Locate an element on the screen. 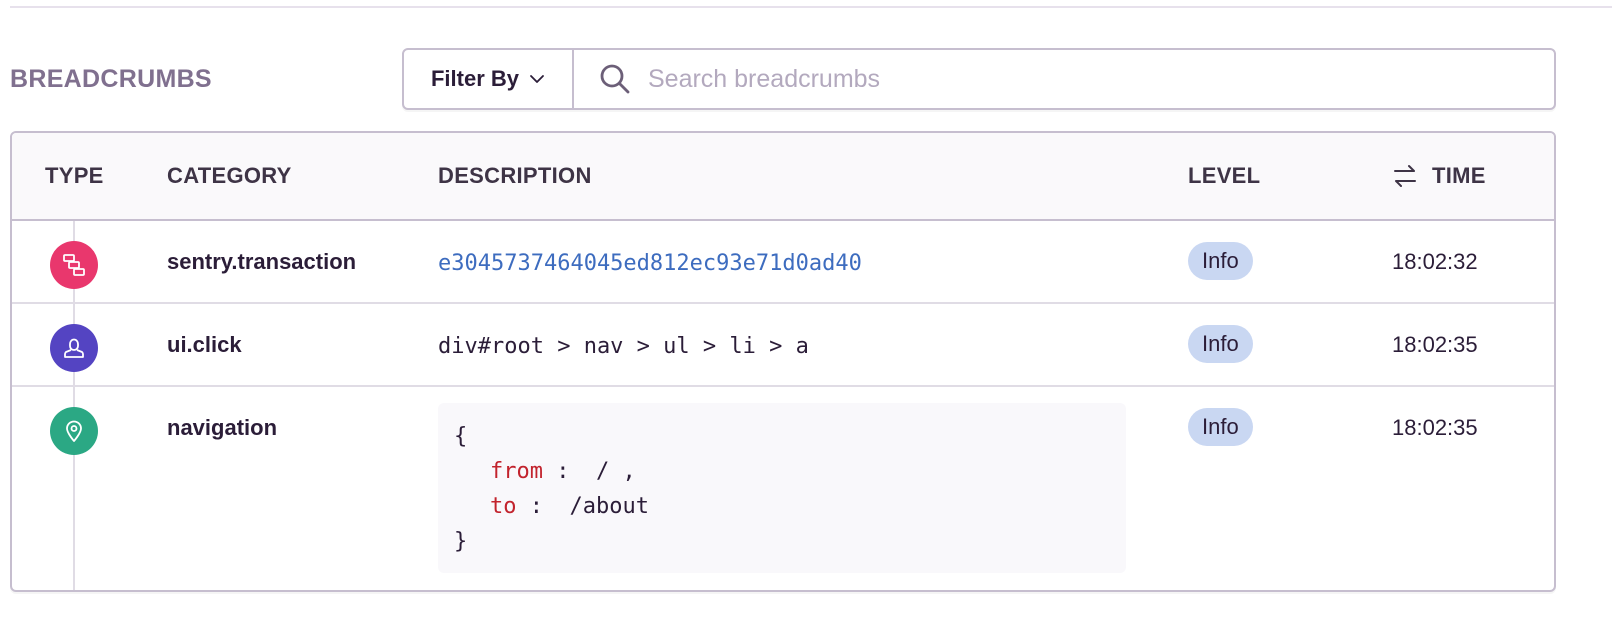 Image resolution: width=1622 pixels, height=626 pixels. search-input is located at coordinates (1101, 79).